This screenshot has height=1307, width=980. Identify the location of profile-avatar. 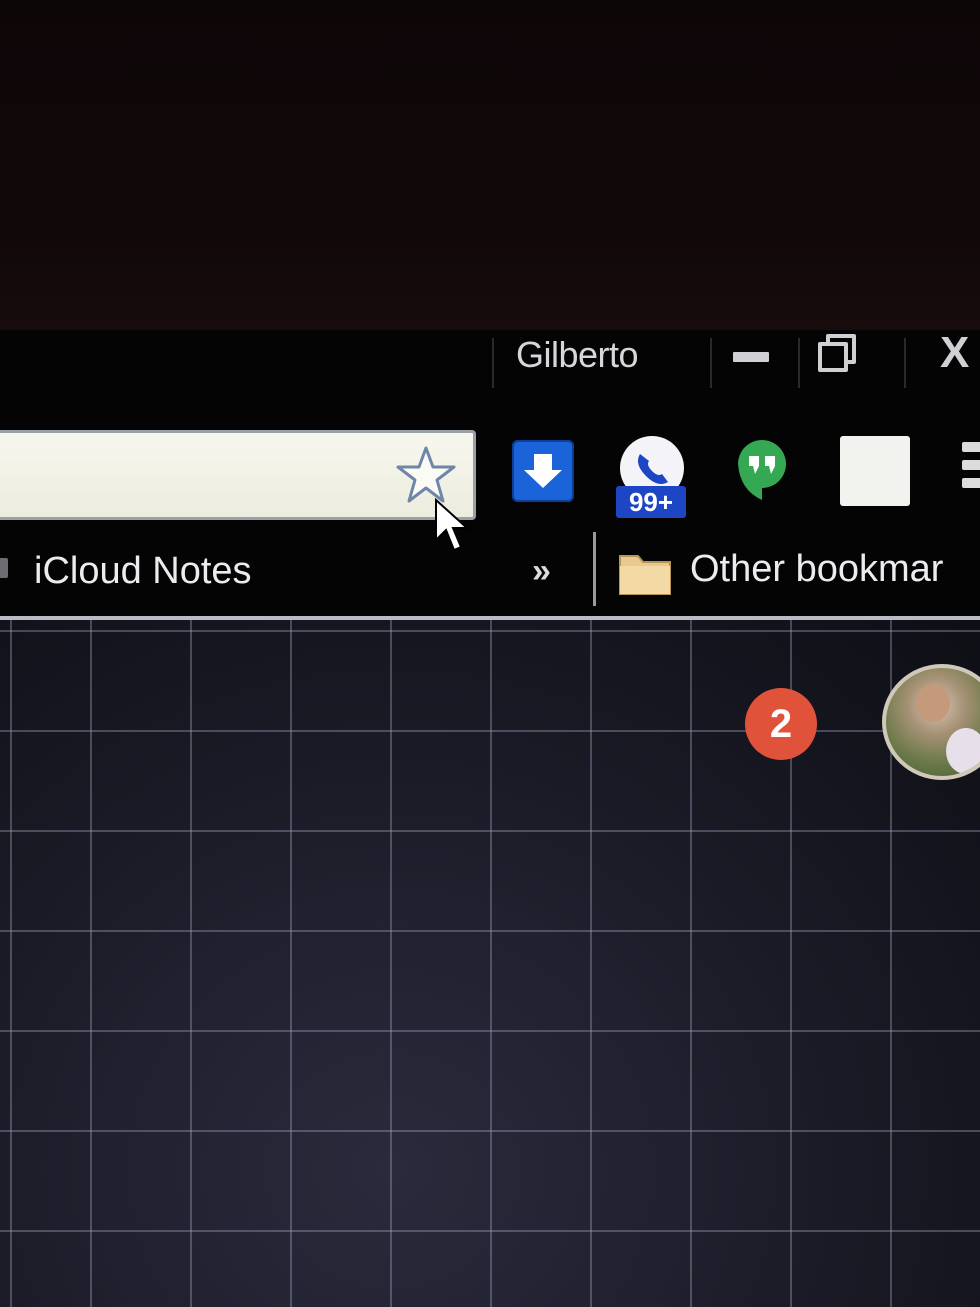
(931, 722).